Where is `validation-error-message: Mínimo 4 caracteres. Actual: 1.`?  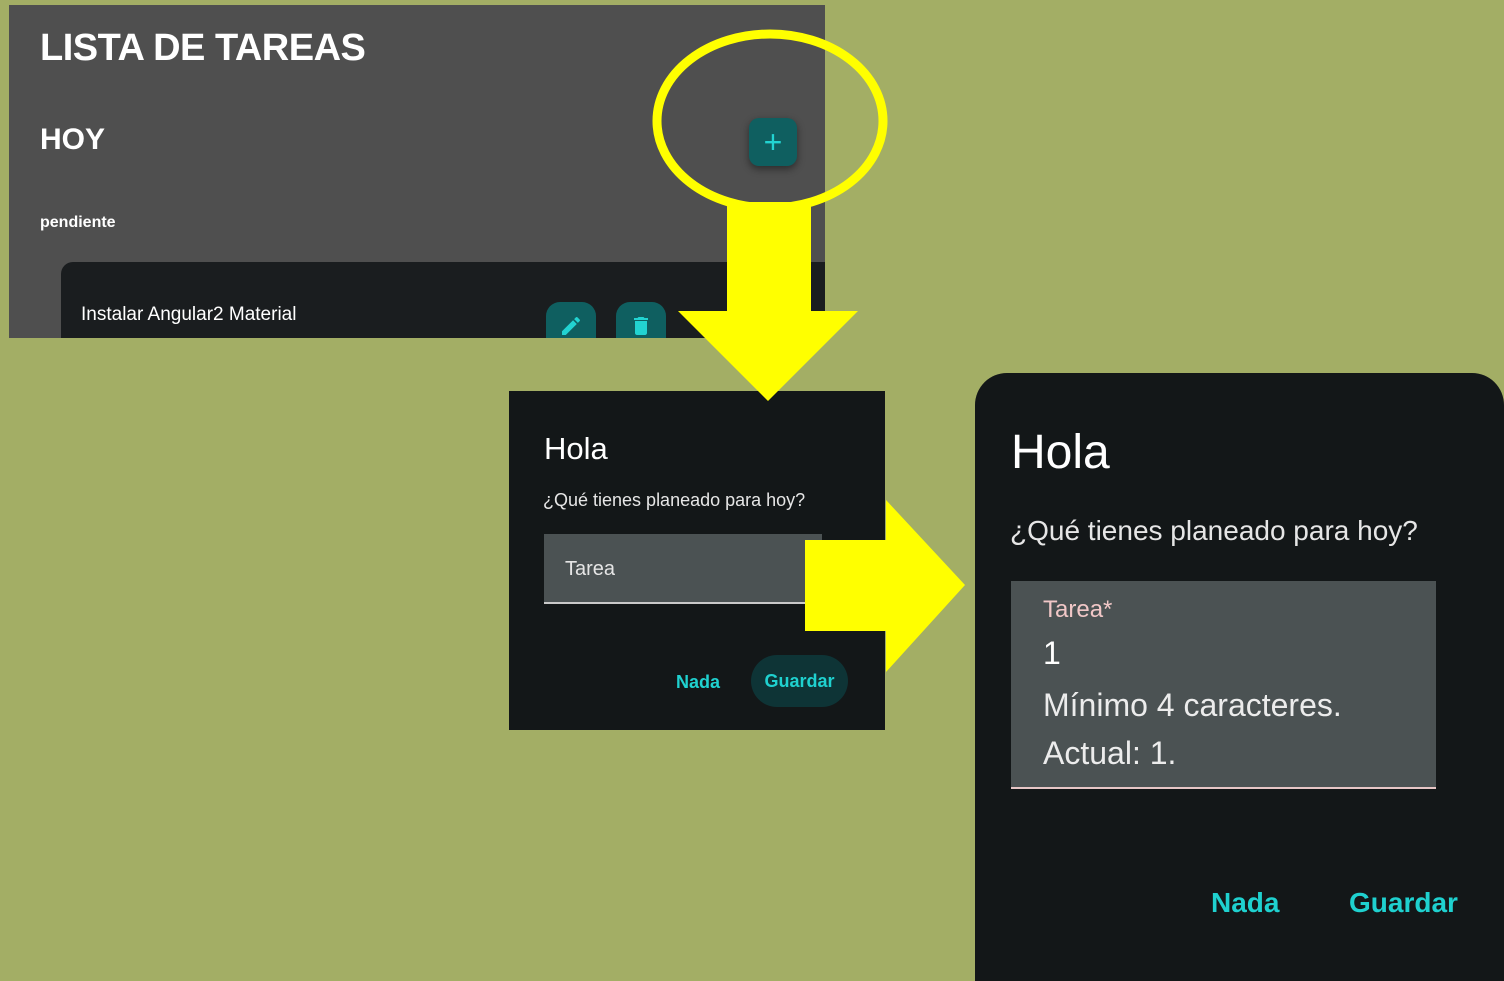
validation-error-message: Mínimo 4 caracteres. Actual: 1. is located at coordinates (1192, 729).